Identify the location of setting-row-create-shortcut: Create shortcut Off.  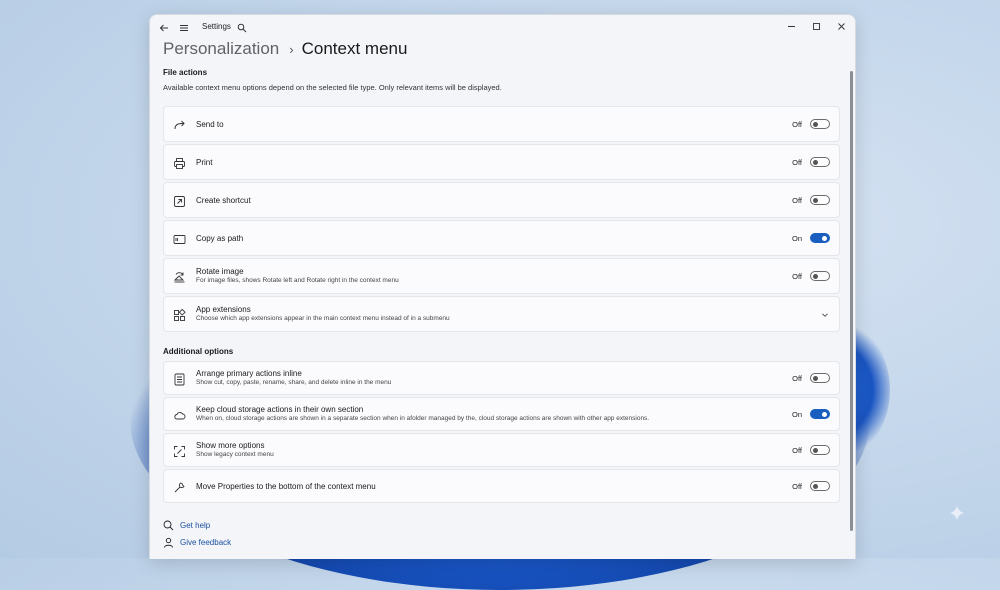
(501, 200).